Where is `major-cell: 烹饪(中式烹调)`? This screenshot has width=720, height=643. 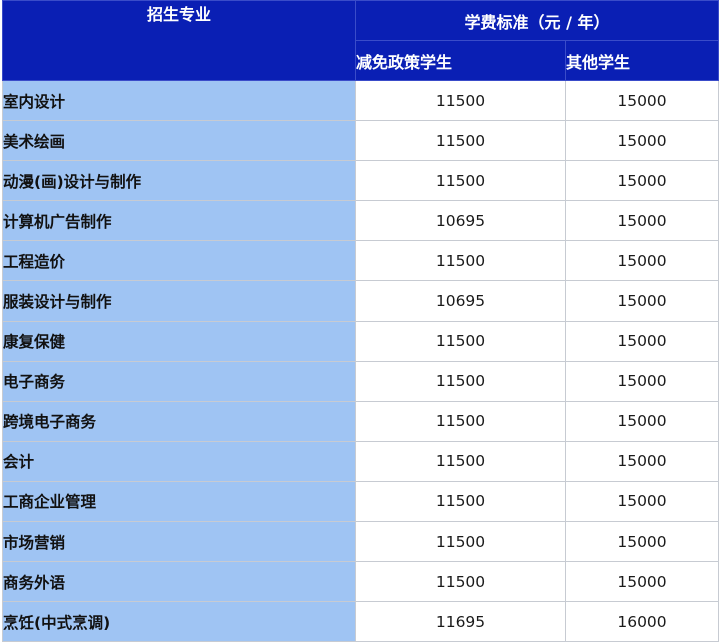 major-cell: 烹饪(中式烹调) is located at coordinates (179, 622).